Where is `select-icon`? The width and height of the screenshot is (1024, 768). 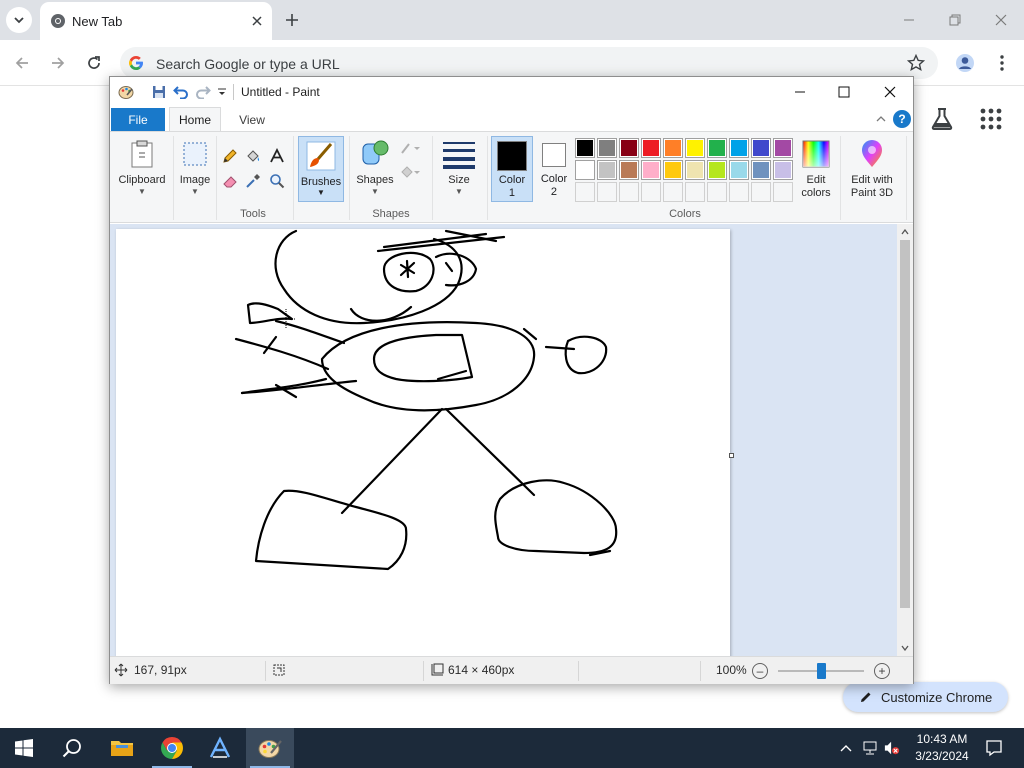
select-icon is located at coordinates (195, 154).